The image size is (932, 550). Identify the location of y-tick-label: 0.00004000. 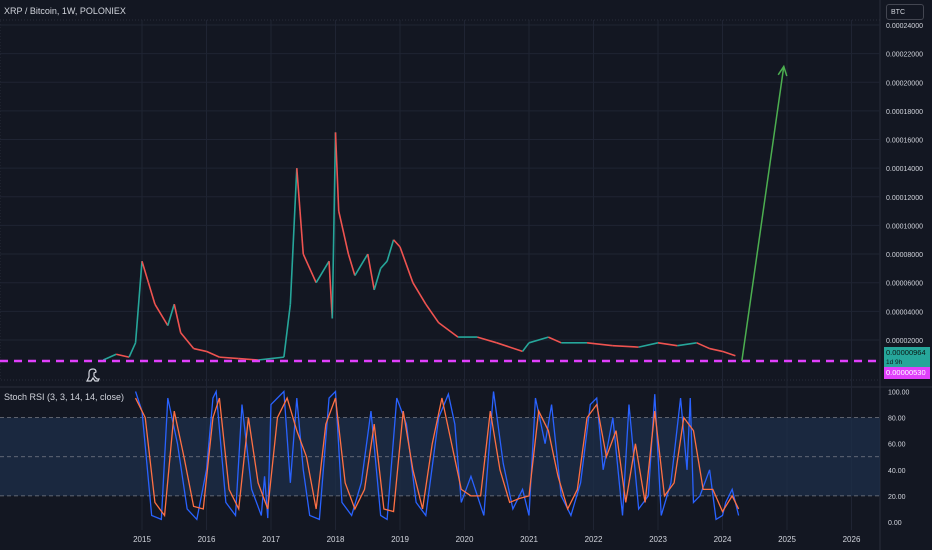
(904, 312).